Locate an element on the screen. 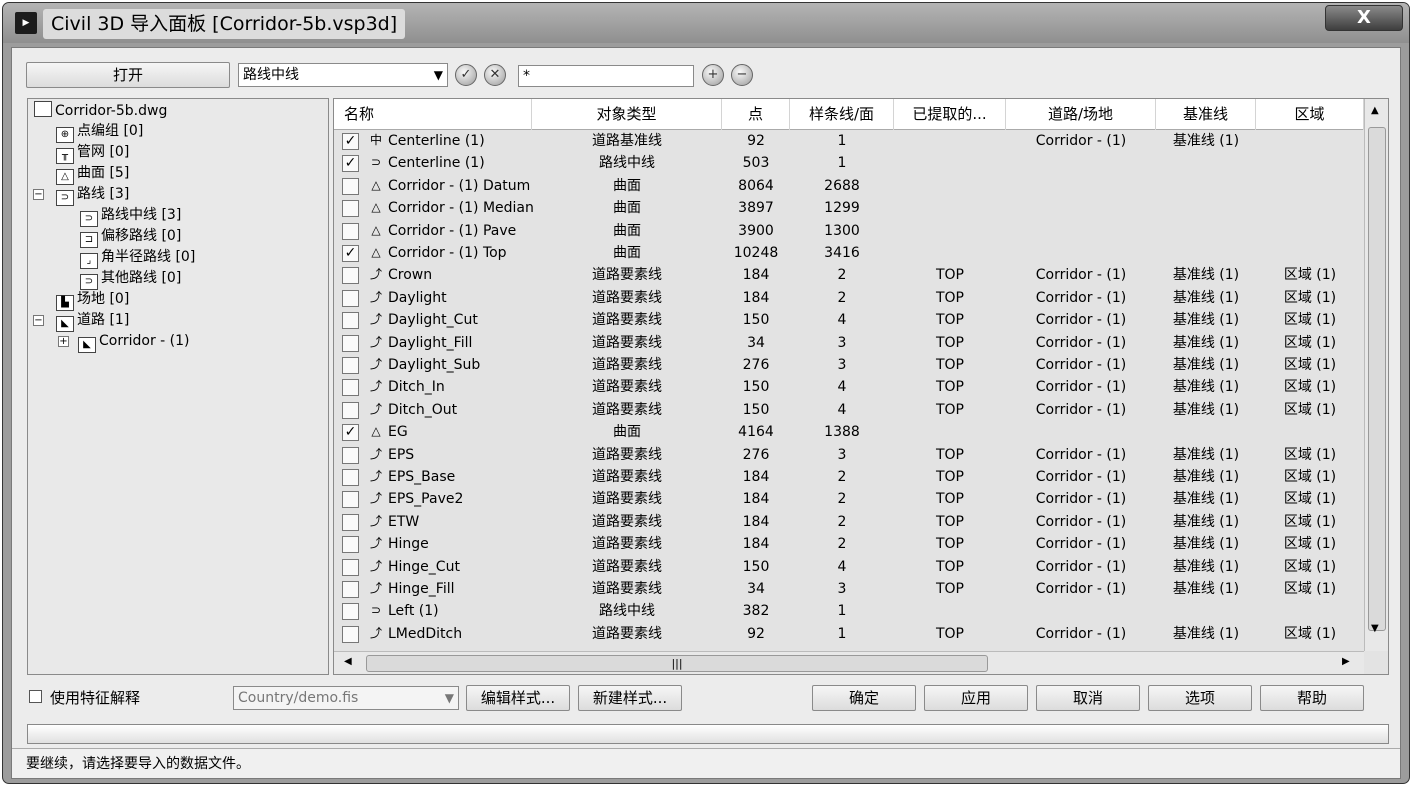 Image resolution: width=1412 pixels, height=786 pixels. help-button: 帮助 is located at coordinates (1312, 698).